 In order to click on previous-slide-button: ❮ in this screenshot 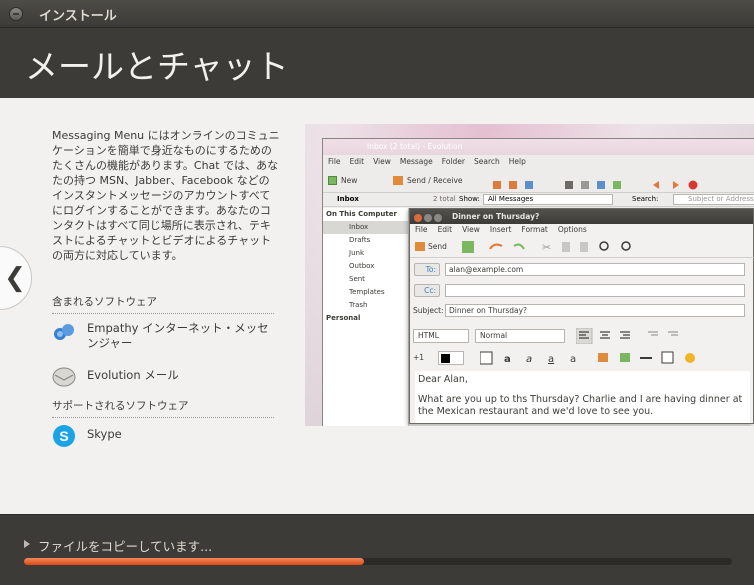, I will do `click(16, 278)`.